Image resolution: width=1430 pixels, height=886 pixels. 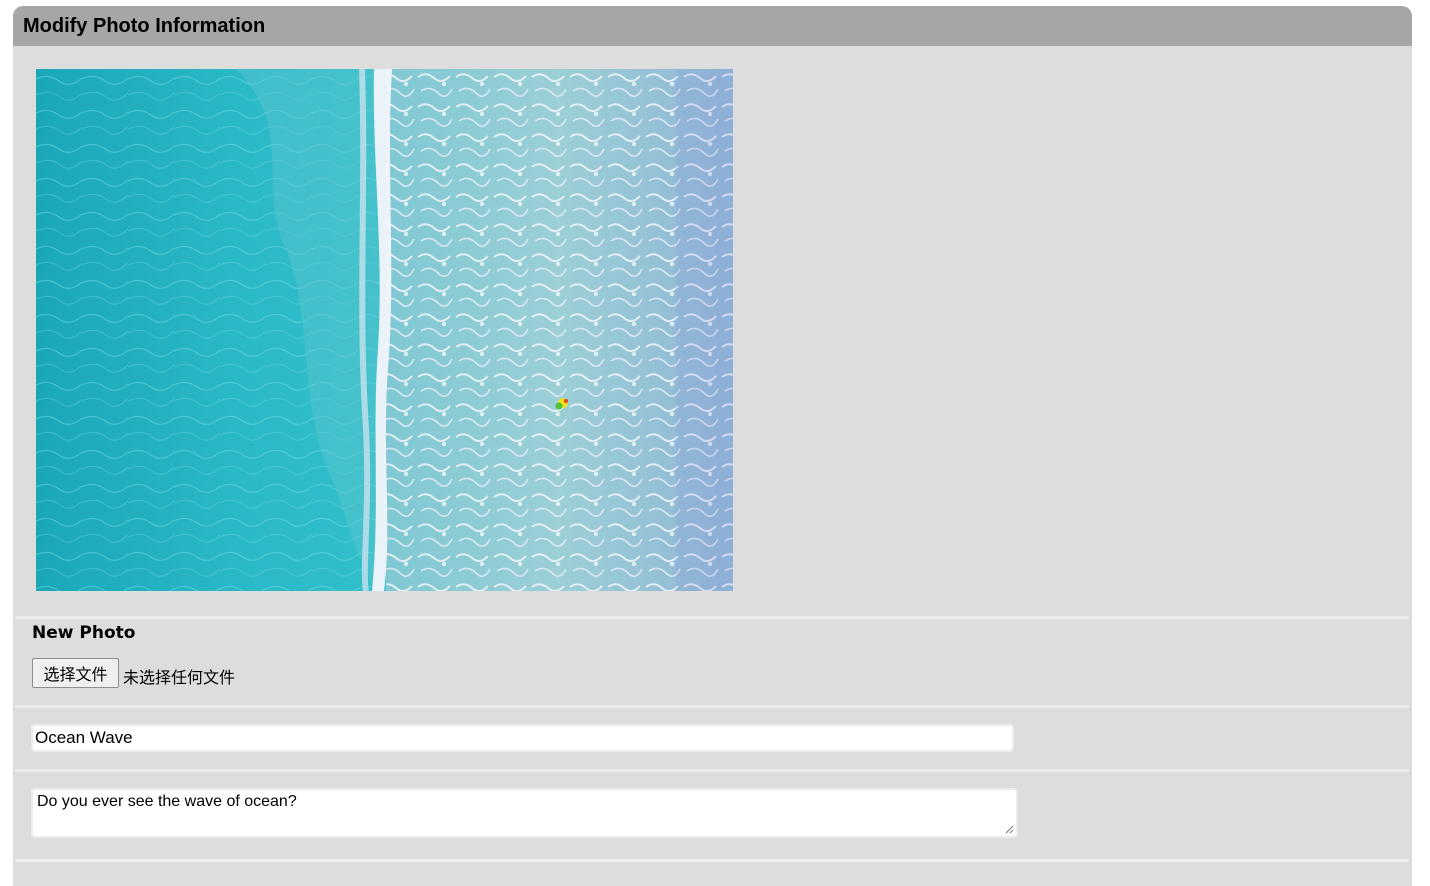 What do you see at coordinates (144, 25) in the screenshot?
I see `page-title: Modify Photo Information` at bounding box center [144, 25].